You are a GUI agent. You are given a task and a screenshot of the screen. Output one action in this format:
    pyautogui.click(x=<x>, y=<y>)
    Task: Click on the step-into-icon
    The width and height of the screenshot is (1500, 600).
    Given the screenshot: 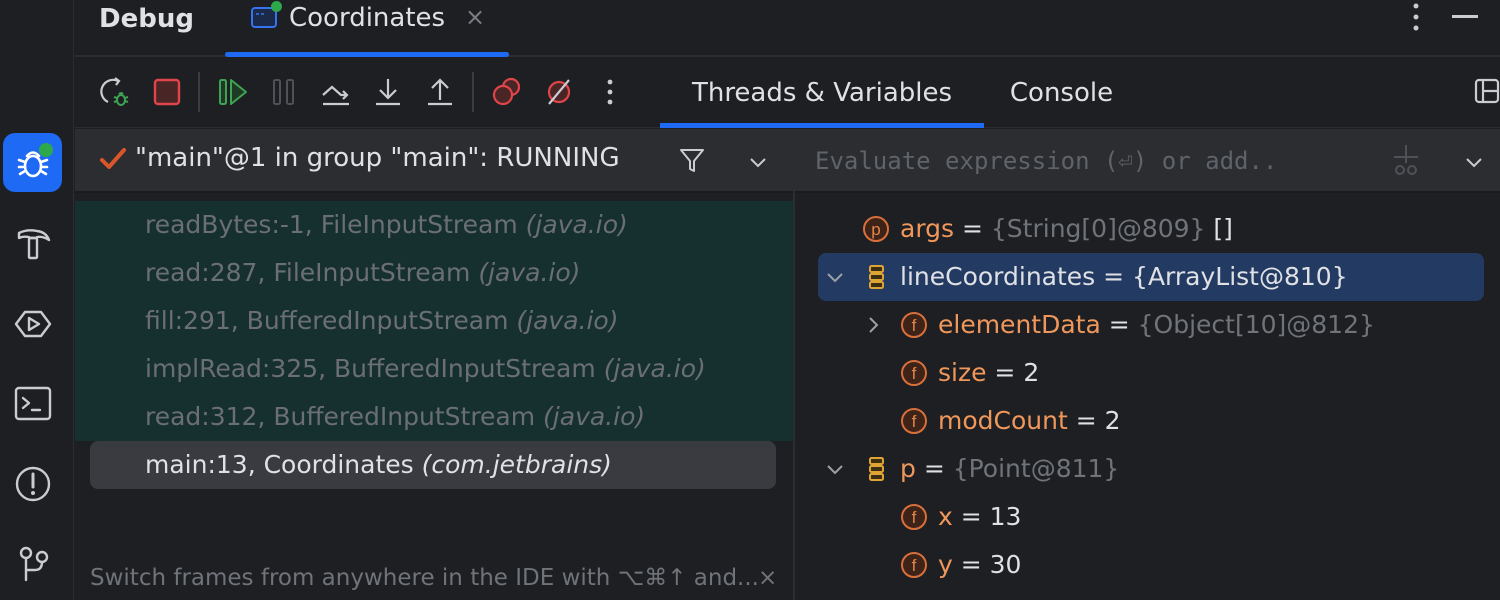 What is the action you would take?
    pyautogui.click(x=388, y=92)
    